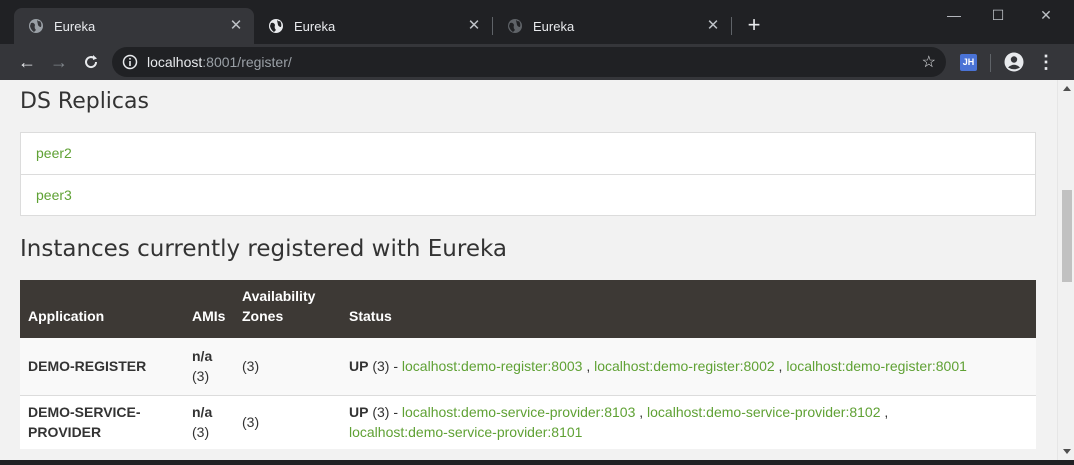  Describe the element at coordinates (1067, 236) in the screenshot. I see `scrollbar-thumb` at that location.